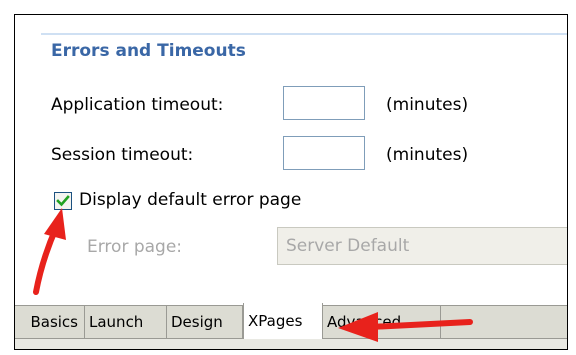  Describe the element at coordinates (382, 322) in the screenshot. I see `tab-advanced: Advanced` at that location.